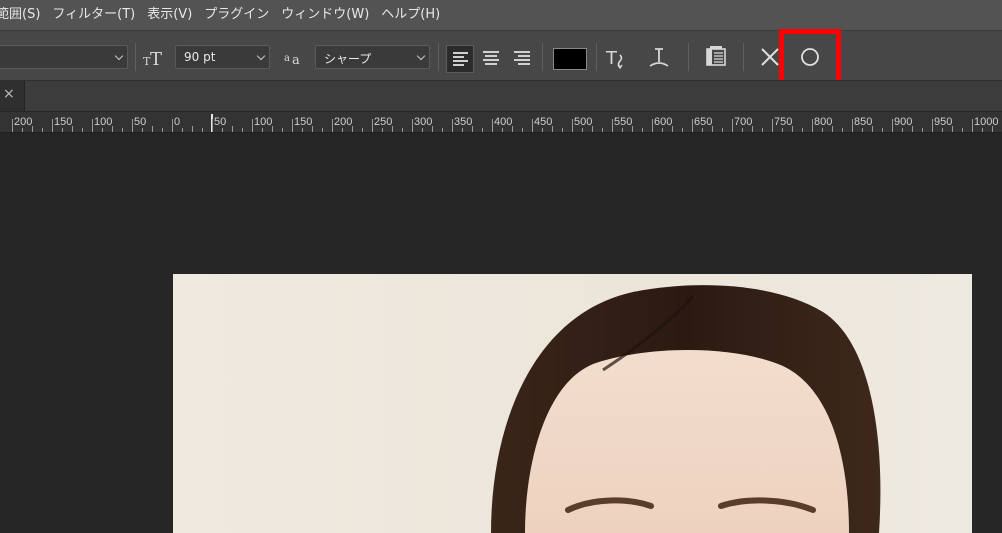 The width and height of the screenshot is (1002, 533). I want to click on menu-plugins: プラグイン, so click(236, 15).